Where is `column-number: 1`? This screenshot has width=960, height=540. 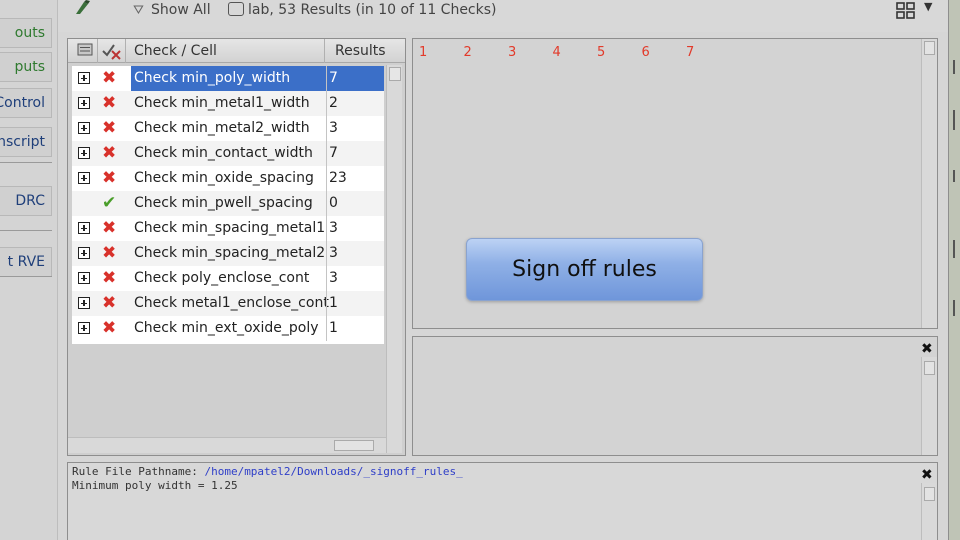
column-number: 1 is located at coordinates (423, 52).